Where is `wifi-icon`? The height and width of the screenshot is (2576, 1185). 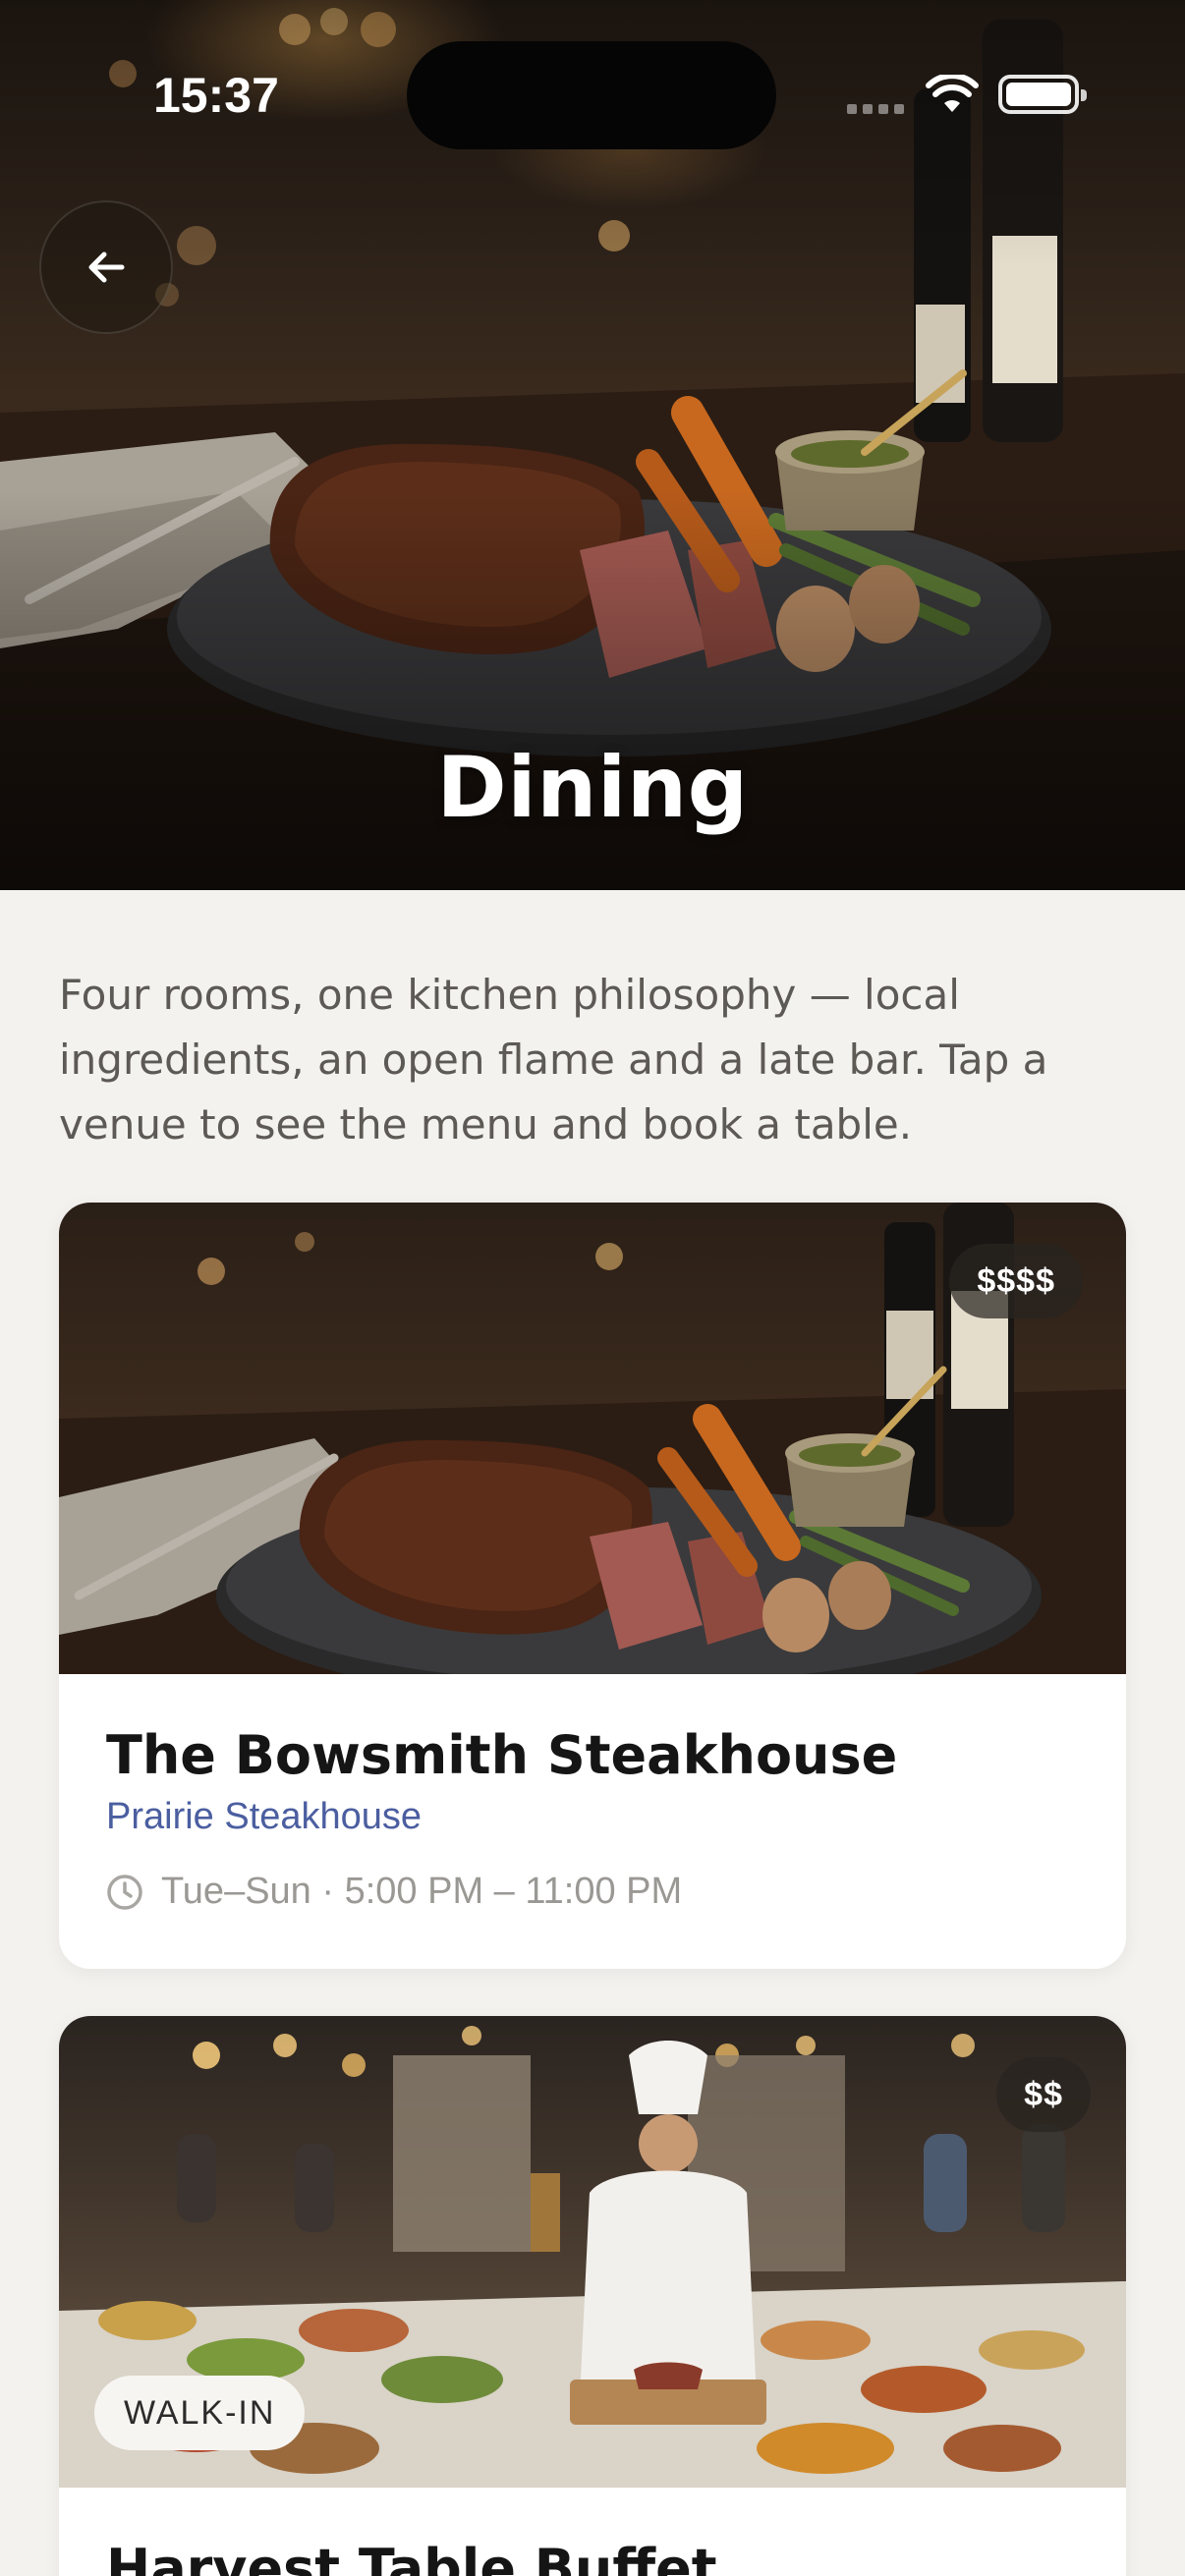 wifi-icon is located at coordinates (953, 93).